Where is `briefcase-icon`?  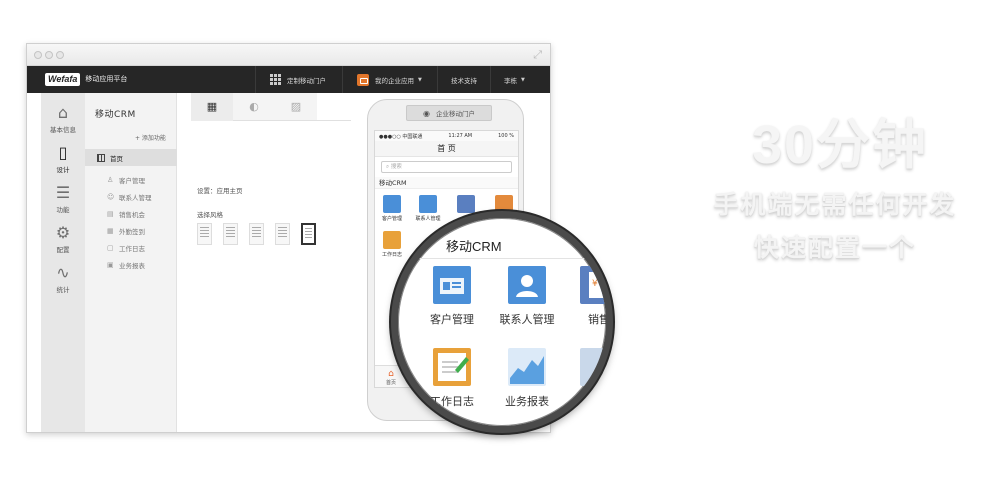 briefcase-icon is located at coordinates (363, 79).